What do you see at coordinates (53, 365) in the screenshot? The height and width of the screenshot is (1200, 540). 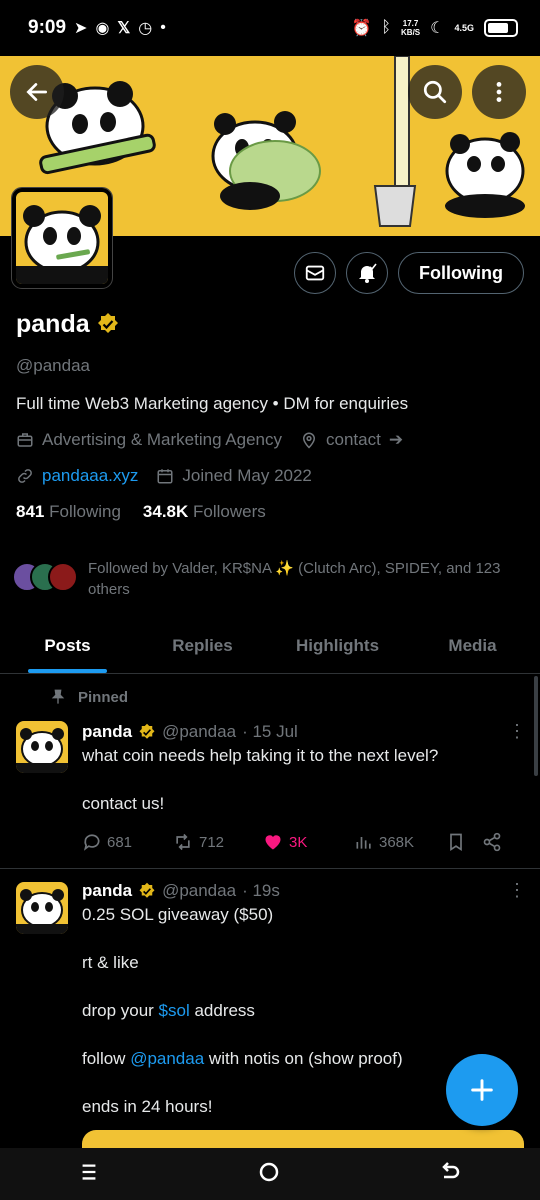 I see `profile-handle: @pandaa` at bounding box center [53, 365].